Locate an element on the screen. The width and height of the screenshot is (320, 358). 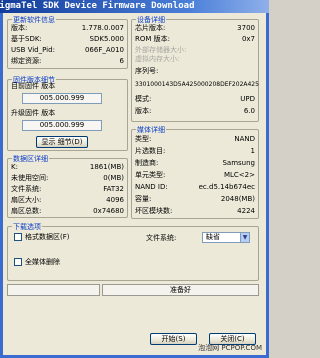
media-row: 容量: 2048(MB) is located at coordinates (195, 199).